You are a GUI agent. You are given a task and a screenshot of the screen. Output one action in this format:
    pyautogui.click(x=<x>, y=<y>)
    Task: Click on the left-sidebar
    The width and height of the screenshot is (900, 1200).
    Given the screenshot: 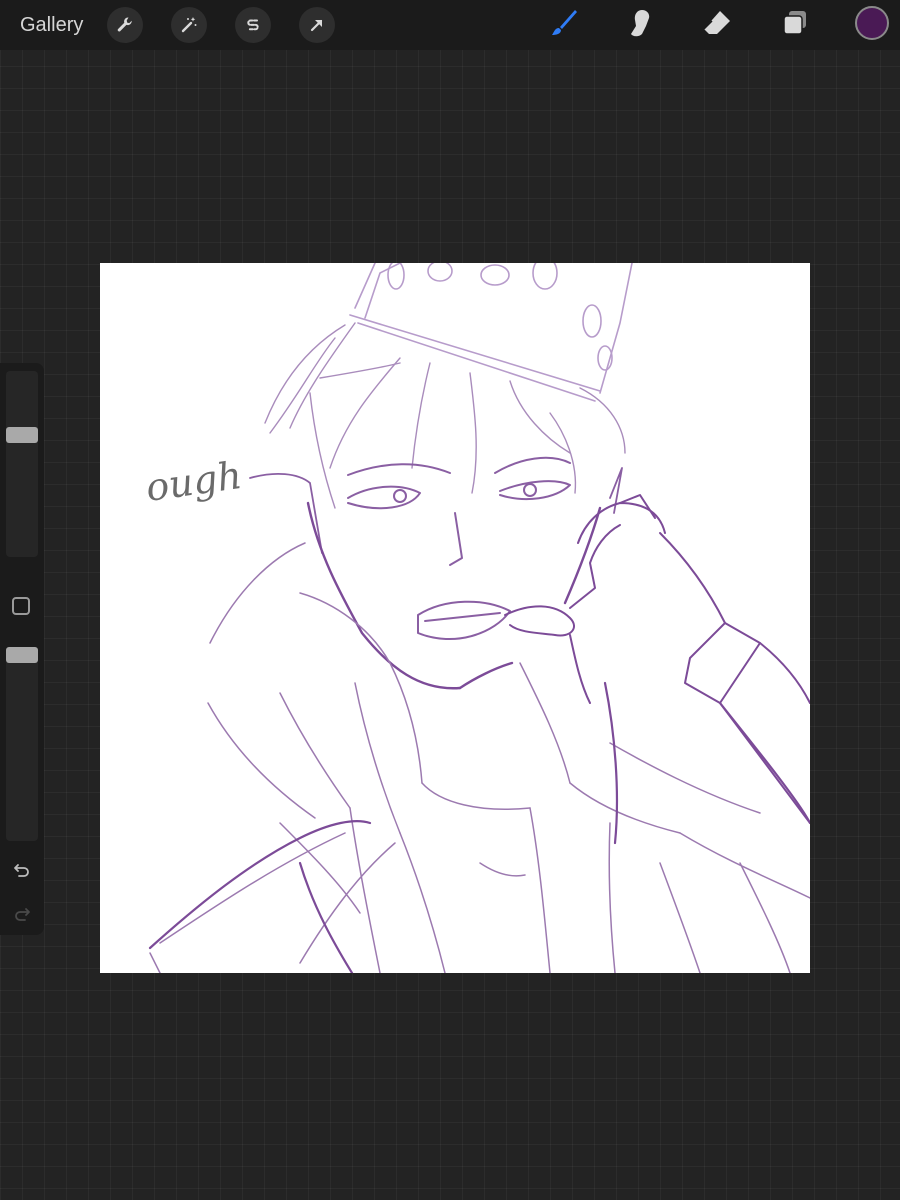 What is the action you would take?
    pyautogui.click(x=22, y=649)
    